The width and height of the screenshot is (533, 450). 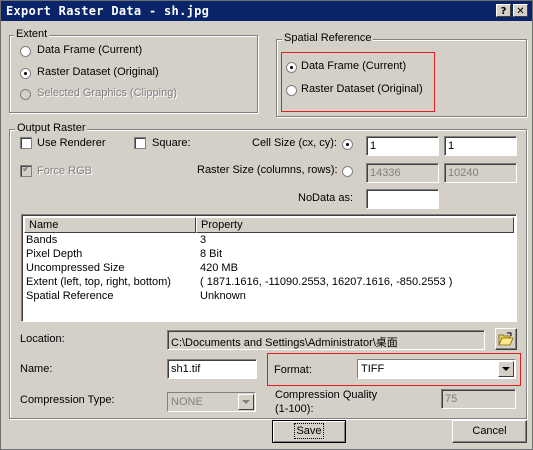 What do you see at coordinates (212, 369) in the screenshot?
I see `name-input: sh1.tif` at bounding box center [212, 369].